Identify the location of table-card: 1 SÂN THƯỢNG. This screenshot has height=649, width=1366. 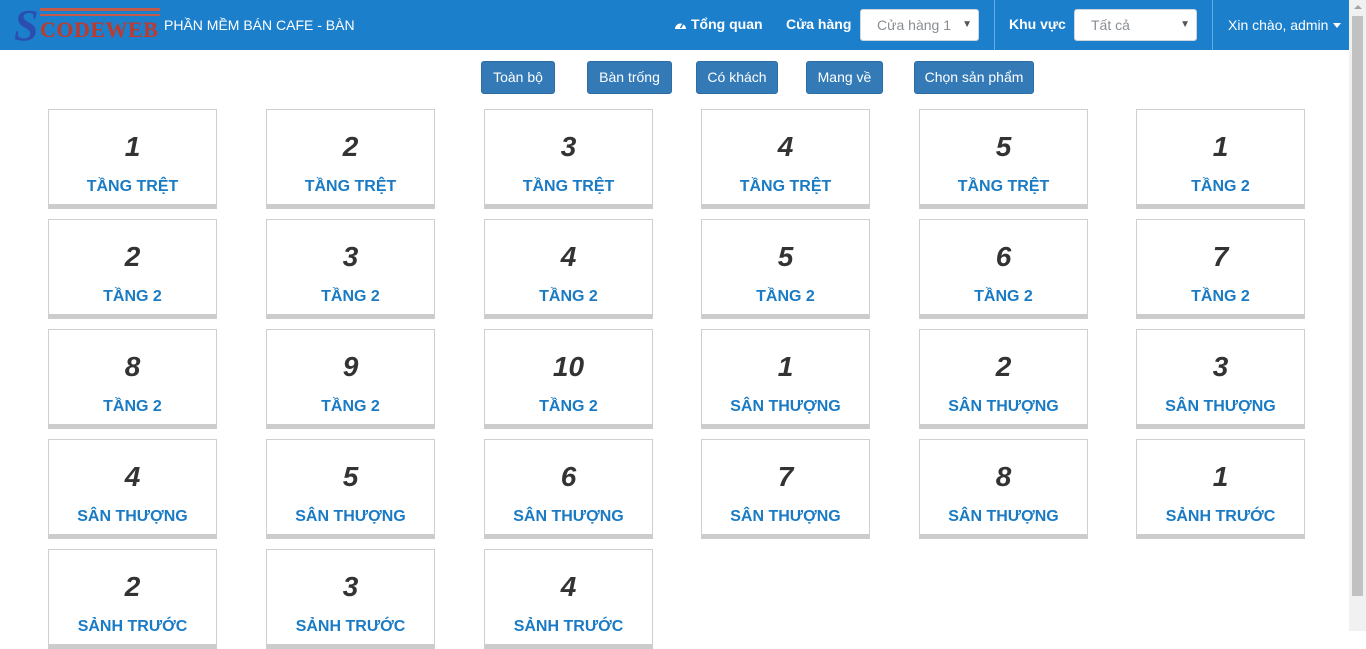
(785, 379).